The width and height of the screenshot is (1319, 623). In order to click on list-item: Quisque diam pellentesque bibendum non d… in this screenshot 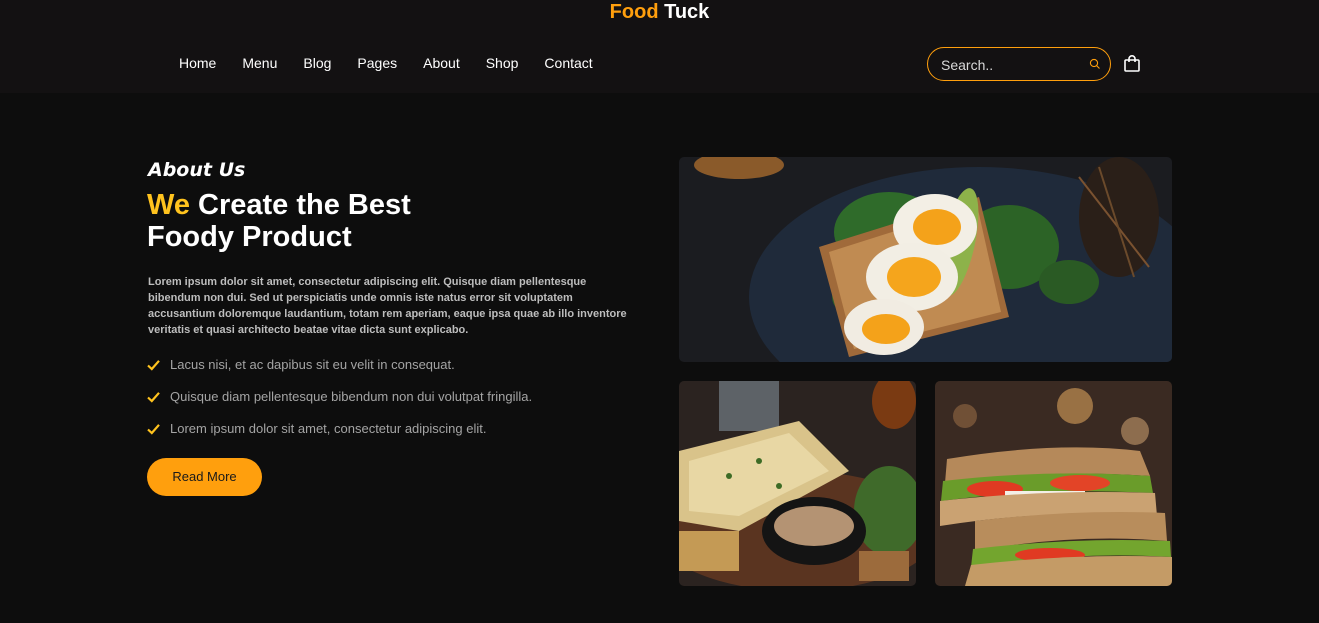, I will do `click(339, 405)`.